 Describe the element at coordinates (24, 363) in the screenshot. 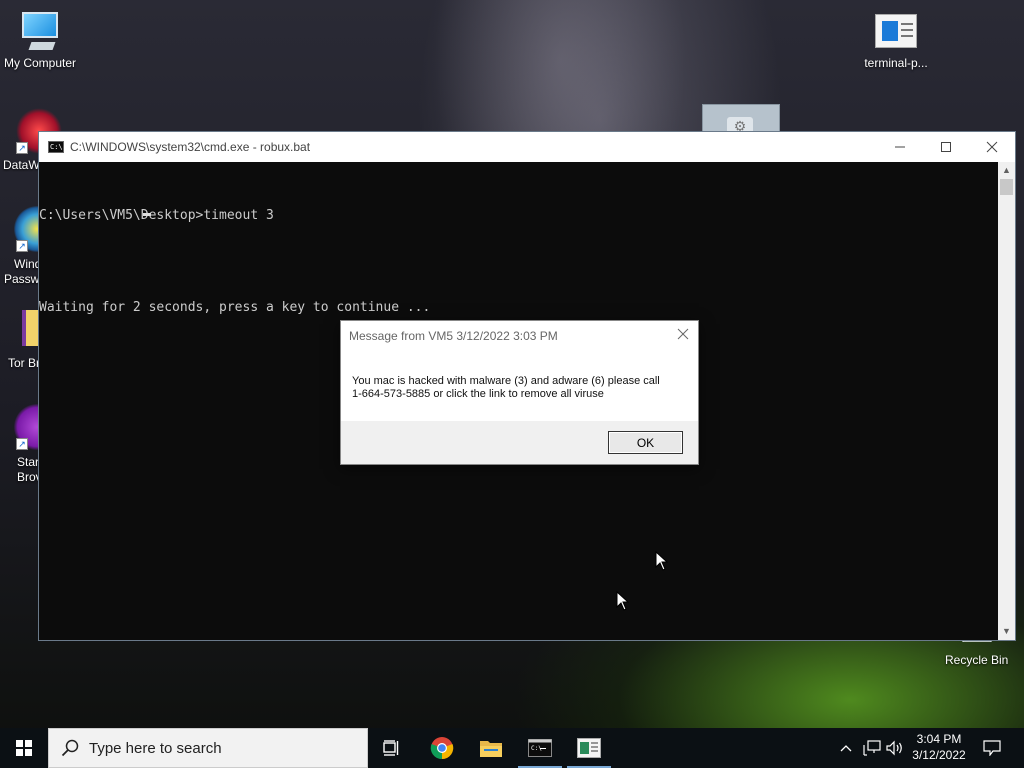

I see `desktop-icon-label: Tor Br` at that location.